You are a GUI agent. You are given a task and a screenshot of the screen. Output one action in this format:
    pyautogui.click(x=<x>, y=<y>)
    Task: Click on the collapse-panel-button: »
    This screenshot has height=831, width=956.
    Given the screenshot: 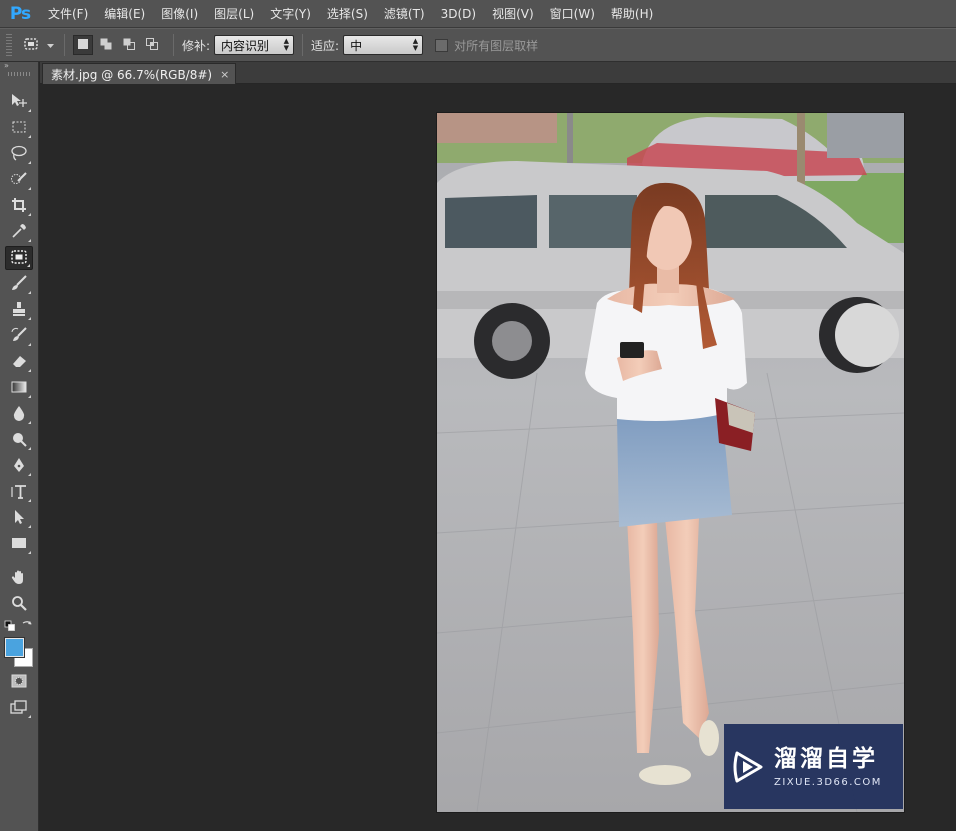 What is the action you would take?
    pyautogui.click(x=19, y=66)
    